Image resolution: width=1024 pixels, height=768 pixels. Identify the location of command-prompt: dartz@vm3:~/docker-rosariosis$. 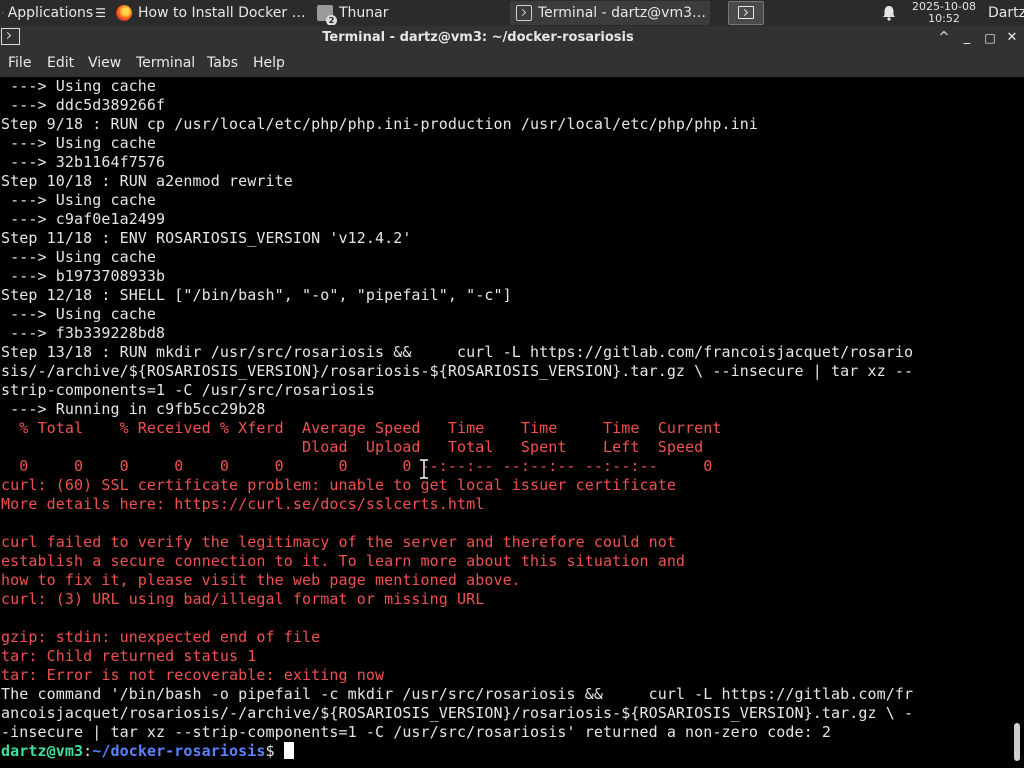
(147, 751).